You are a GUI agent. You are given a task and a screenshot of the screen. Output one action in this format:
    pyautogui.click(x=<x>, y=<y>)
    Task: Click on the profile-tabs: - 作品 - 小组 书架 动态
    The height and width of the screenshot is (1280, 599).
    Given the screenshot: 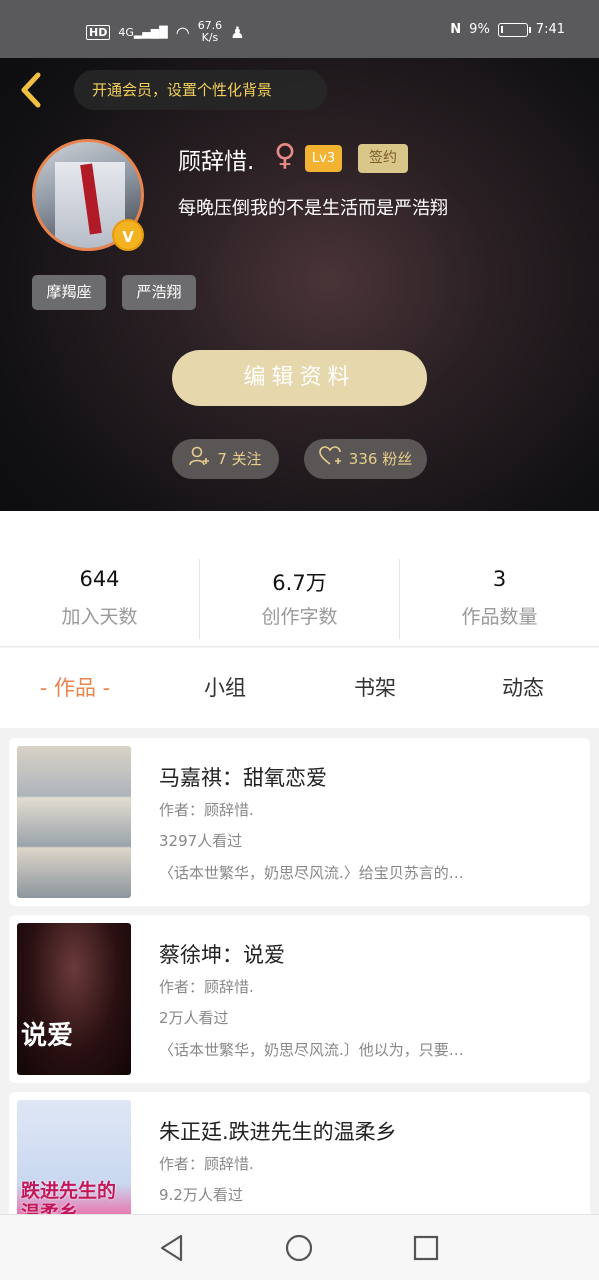 What is the action you would take?
    pyautogui.click(x=299, y=688)
    